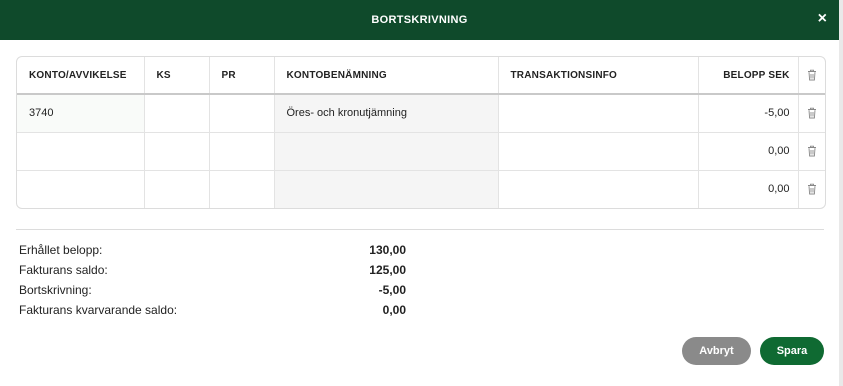 Image resolution: width=843 pixels, height=386 pixels. Describe the element at coordinates (420, 310) in the screenshot. I see `summary-row-kvarvarande-saldo: Fakturans kvarvarande saldo: 0,00` at that location.